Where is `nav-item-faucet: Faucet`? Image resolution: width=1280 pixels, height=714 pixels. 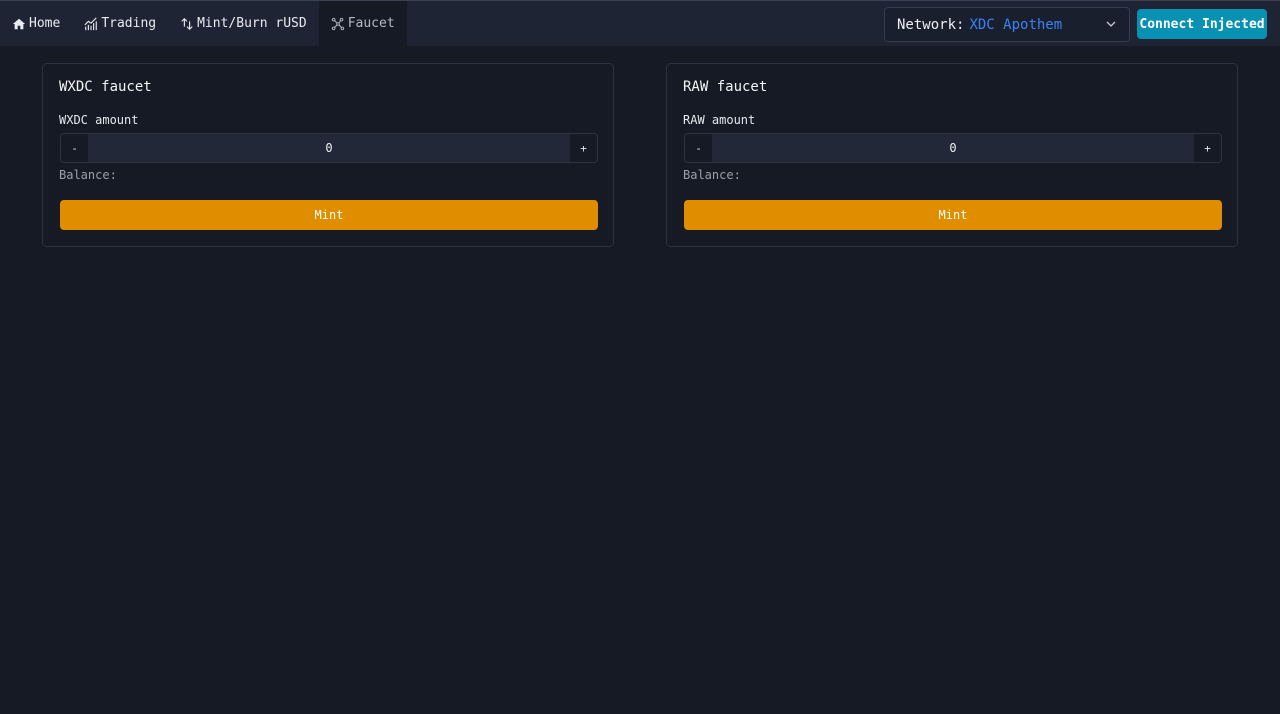 nav-item-faucet: Faucet is located at coordinates (362, 23).